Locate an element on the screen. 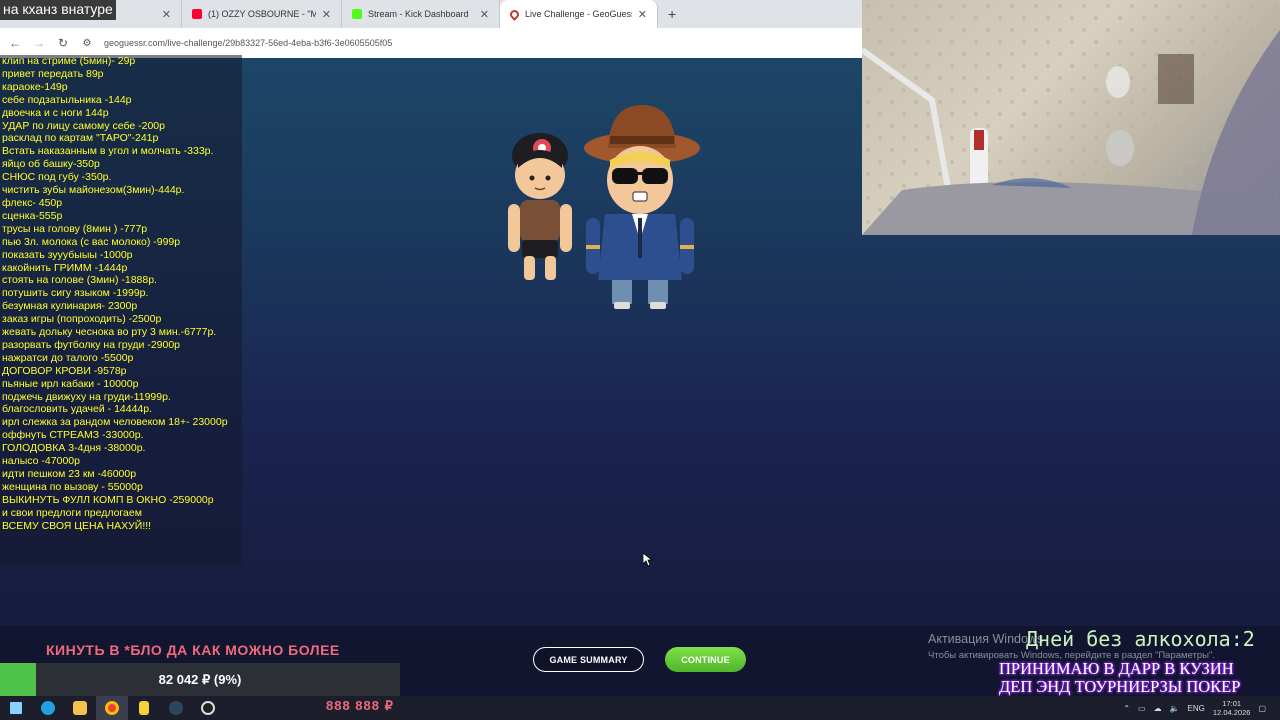 Image resolution: width=1280 pixels, height=720 pixels. network-icon: ▭ is located at coordinates (1142, 708).